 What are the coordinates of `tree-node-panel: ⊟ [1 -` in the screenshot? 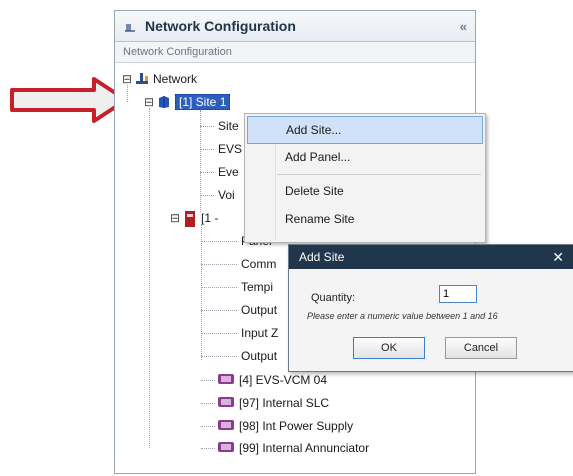 It's located at (194, 218).